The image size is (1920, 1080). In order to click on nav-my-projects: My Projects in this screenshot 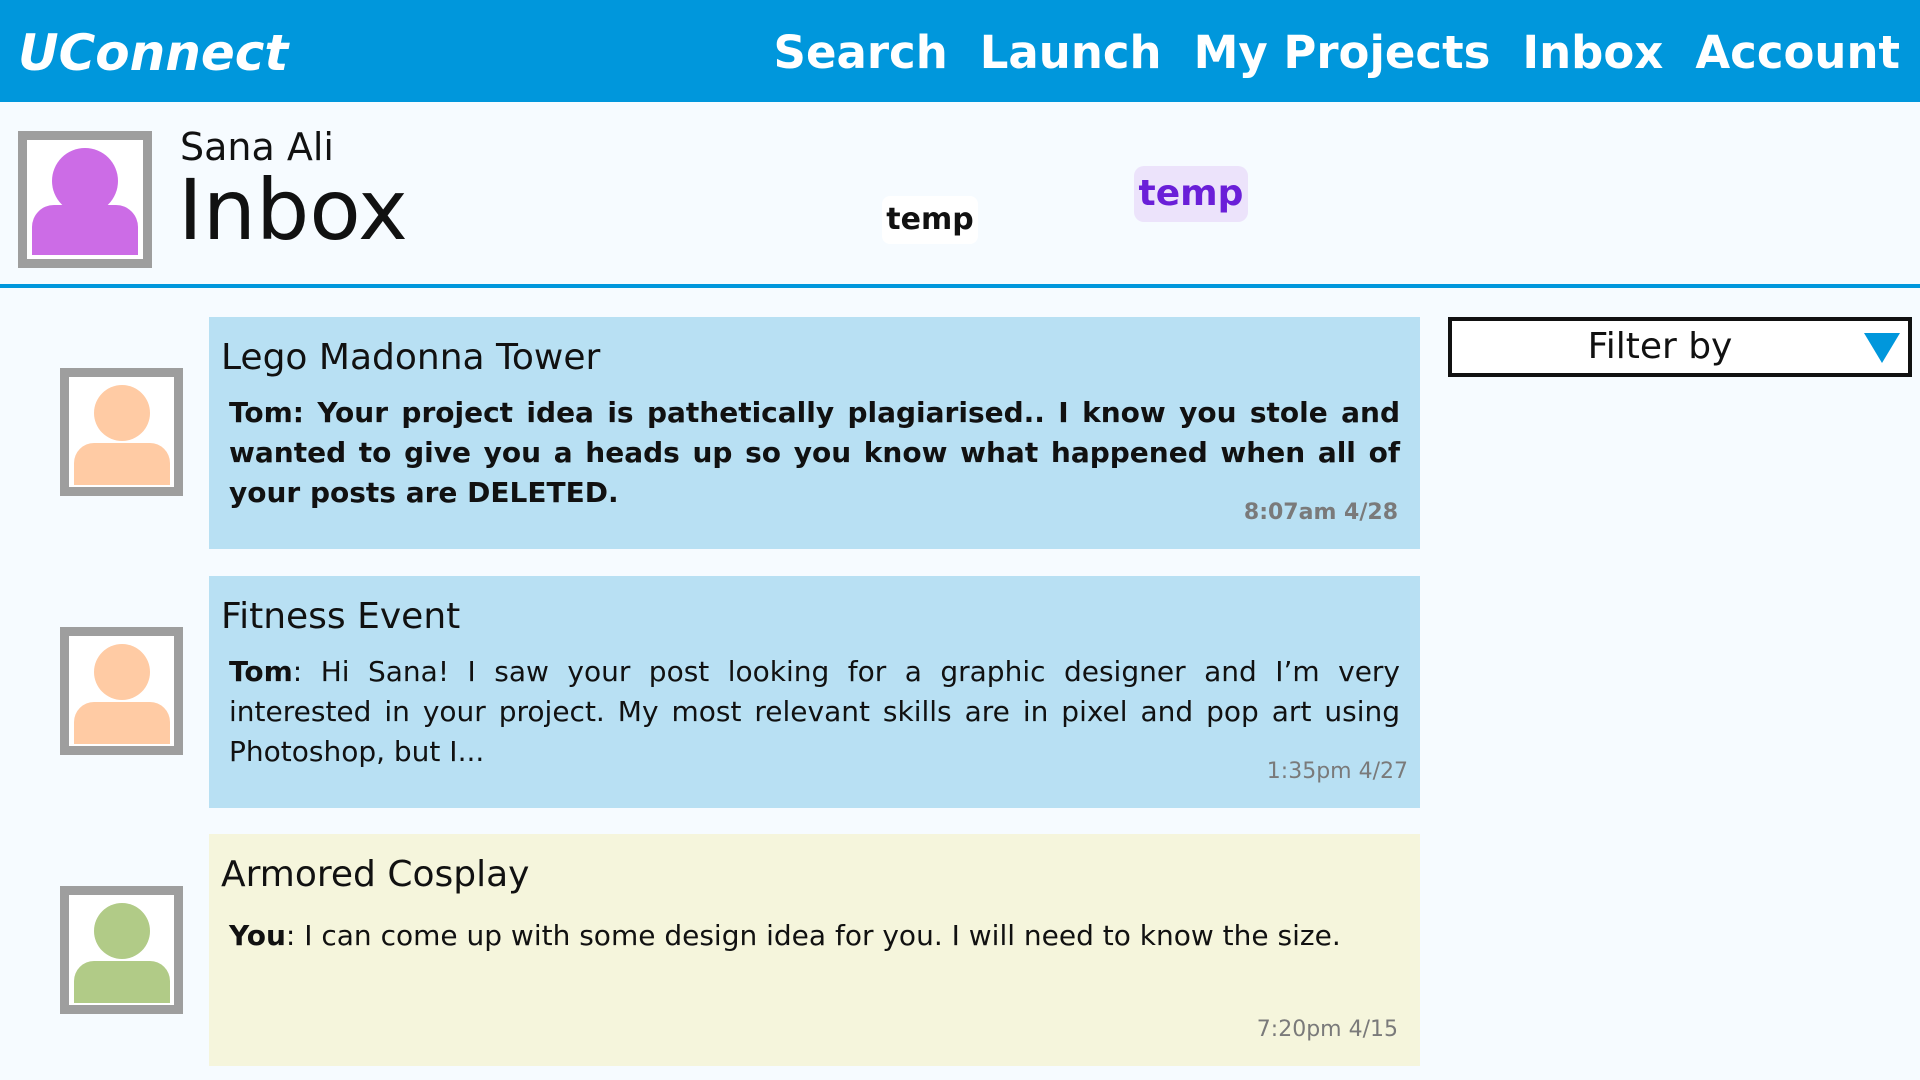, I will do `click(1342, 53)`.